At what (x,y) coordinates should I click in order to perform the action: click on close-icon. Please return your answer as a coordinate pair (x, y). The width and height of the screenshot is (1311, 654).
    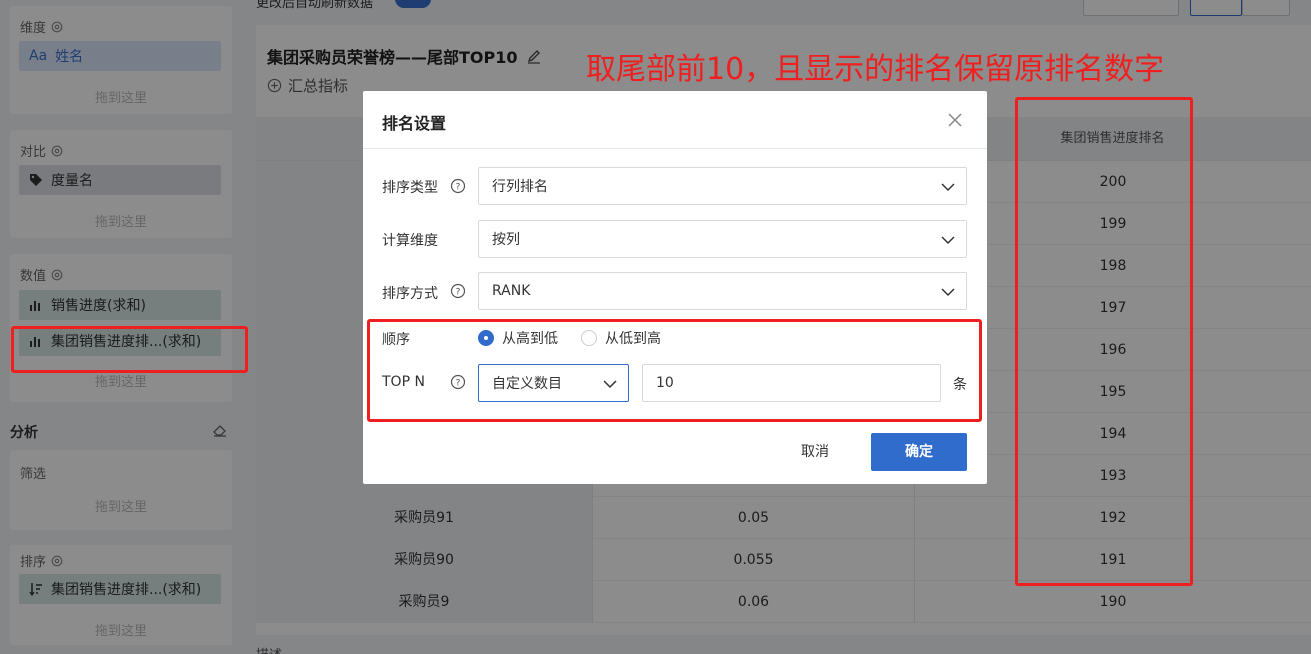
    Looking at the image, I should click on (955, 120).